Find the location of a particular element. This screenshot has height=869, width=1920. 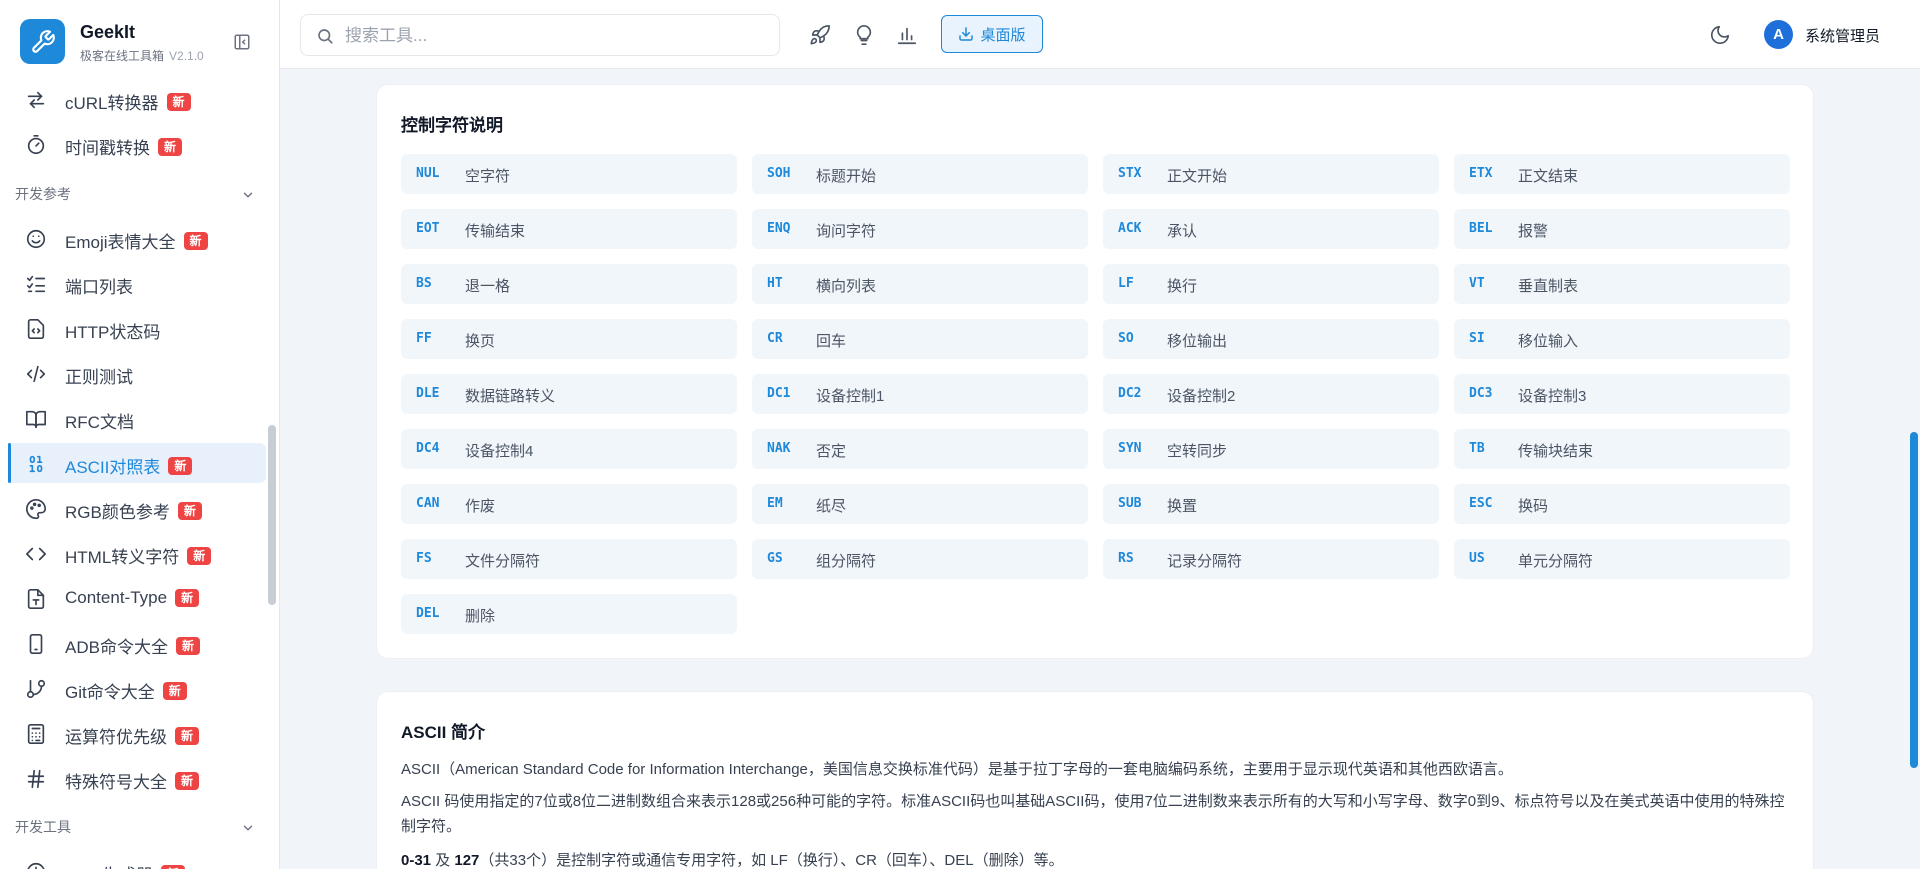

control-char-lf: LF 换行 is located at coordinates (1271, 284).